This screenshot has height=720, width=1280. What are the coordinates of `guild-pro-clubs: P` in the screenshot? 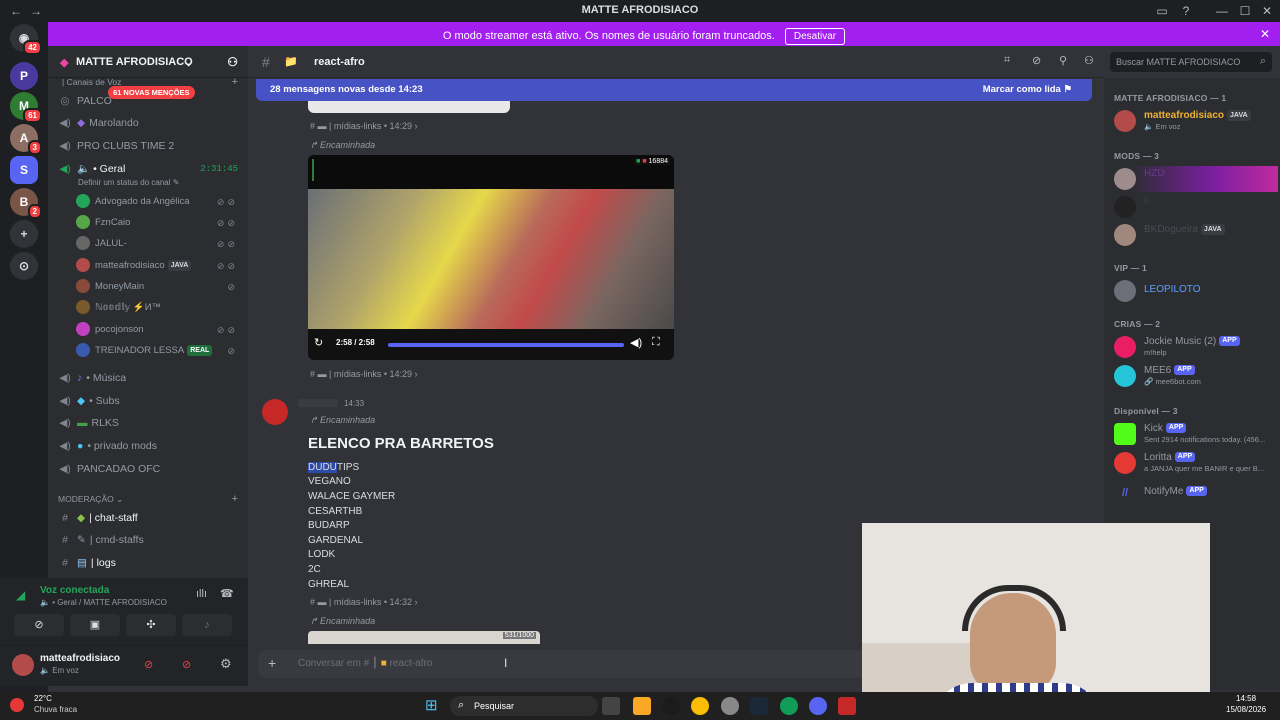 It's located at (24, 76).